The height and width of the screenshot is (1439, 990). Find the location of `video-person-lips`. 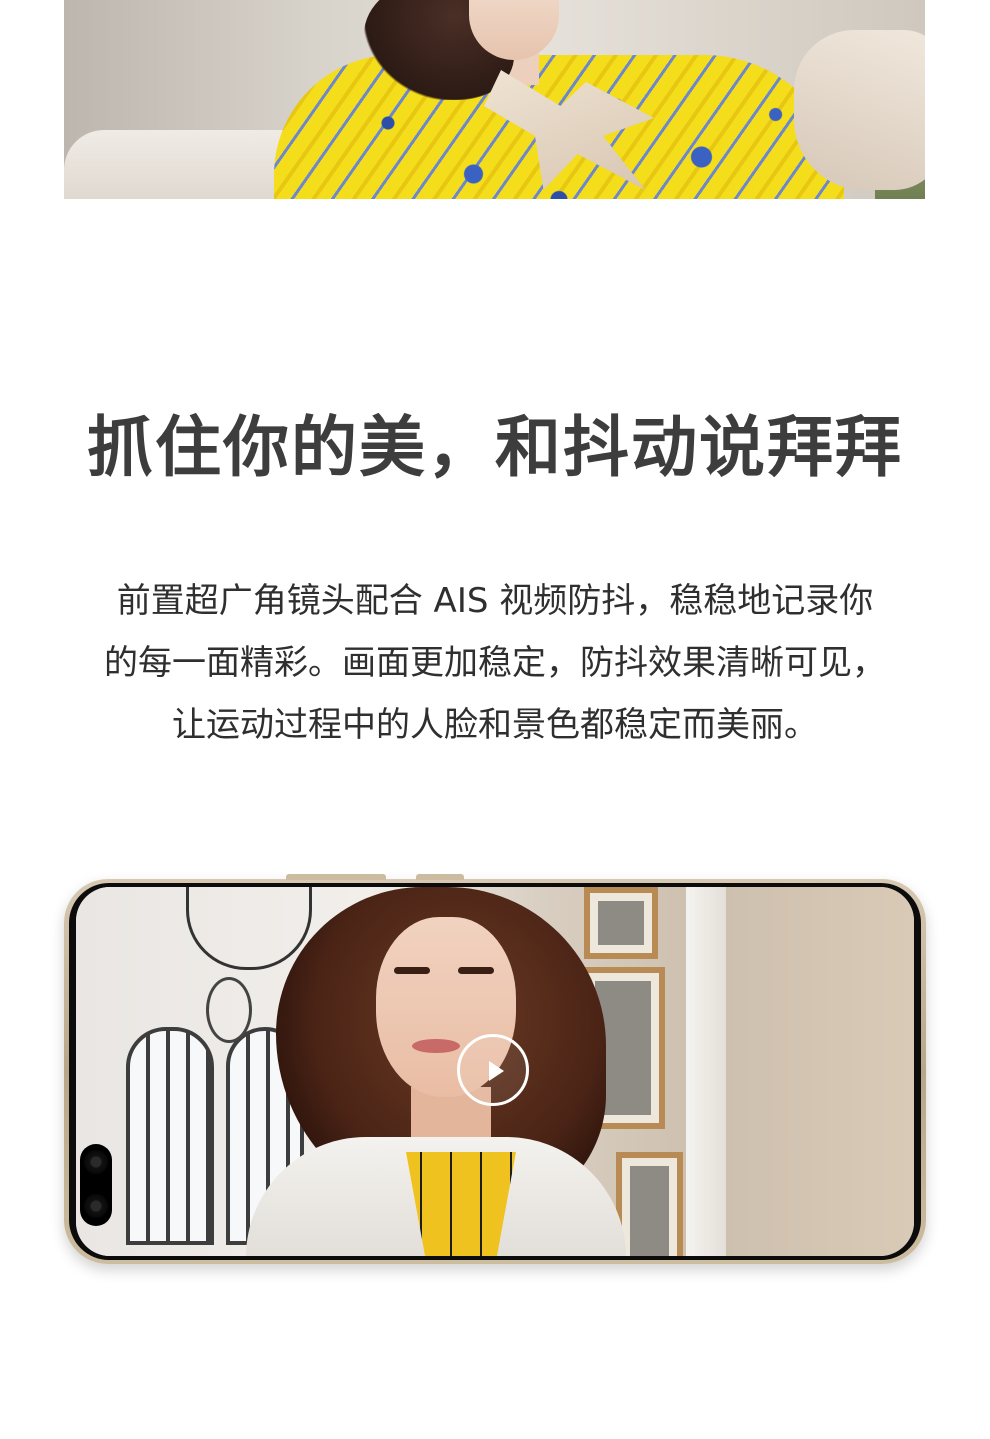

video-person-lips is located at coordinates (436, 1046).